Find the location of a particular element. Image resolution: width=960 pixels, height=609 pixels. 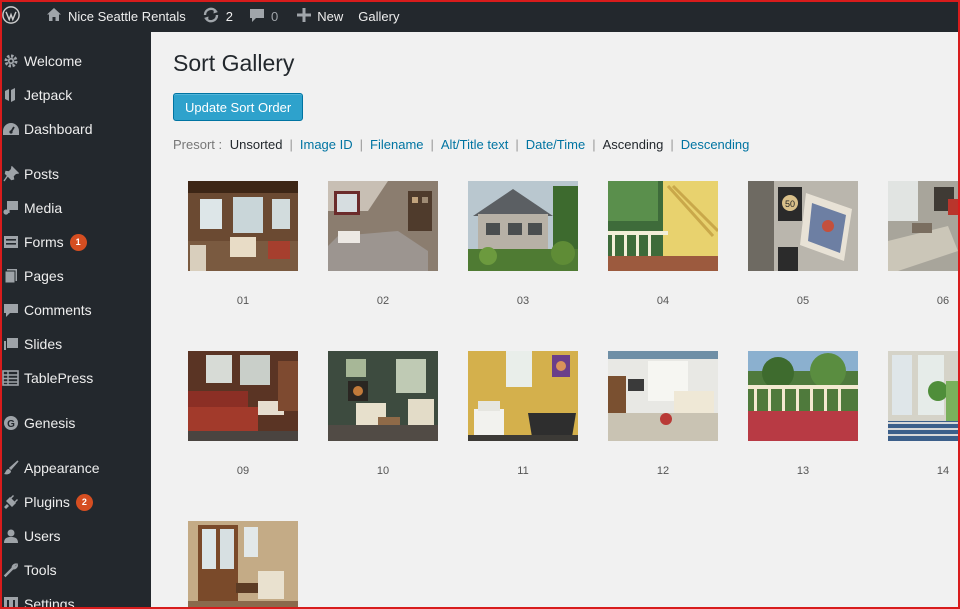

gallery-thumbnail is located at coordinates (243, 565).